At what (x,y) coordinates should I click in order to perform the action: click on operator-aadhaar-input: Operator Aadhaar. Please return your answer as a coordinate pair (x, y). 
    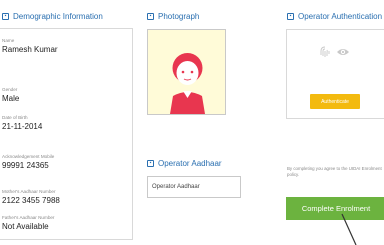
    Looking at the image, I should click on (194, 187).